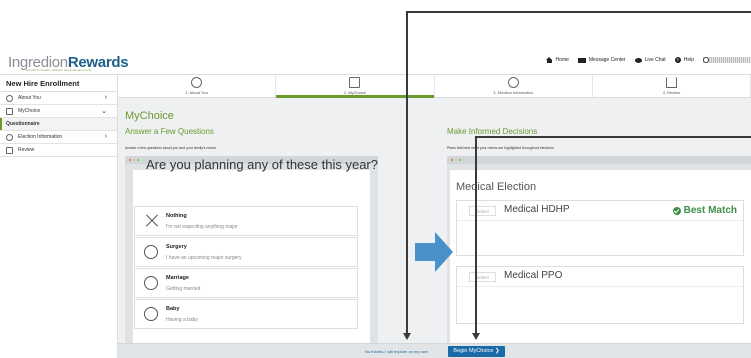 This screenshot has width=751, height=358. Describe the element at coordinates (262, 164) in the screenshot. I see `question-title: Are you planning any of these this year?` at that location.